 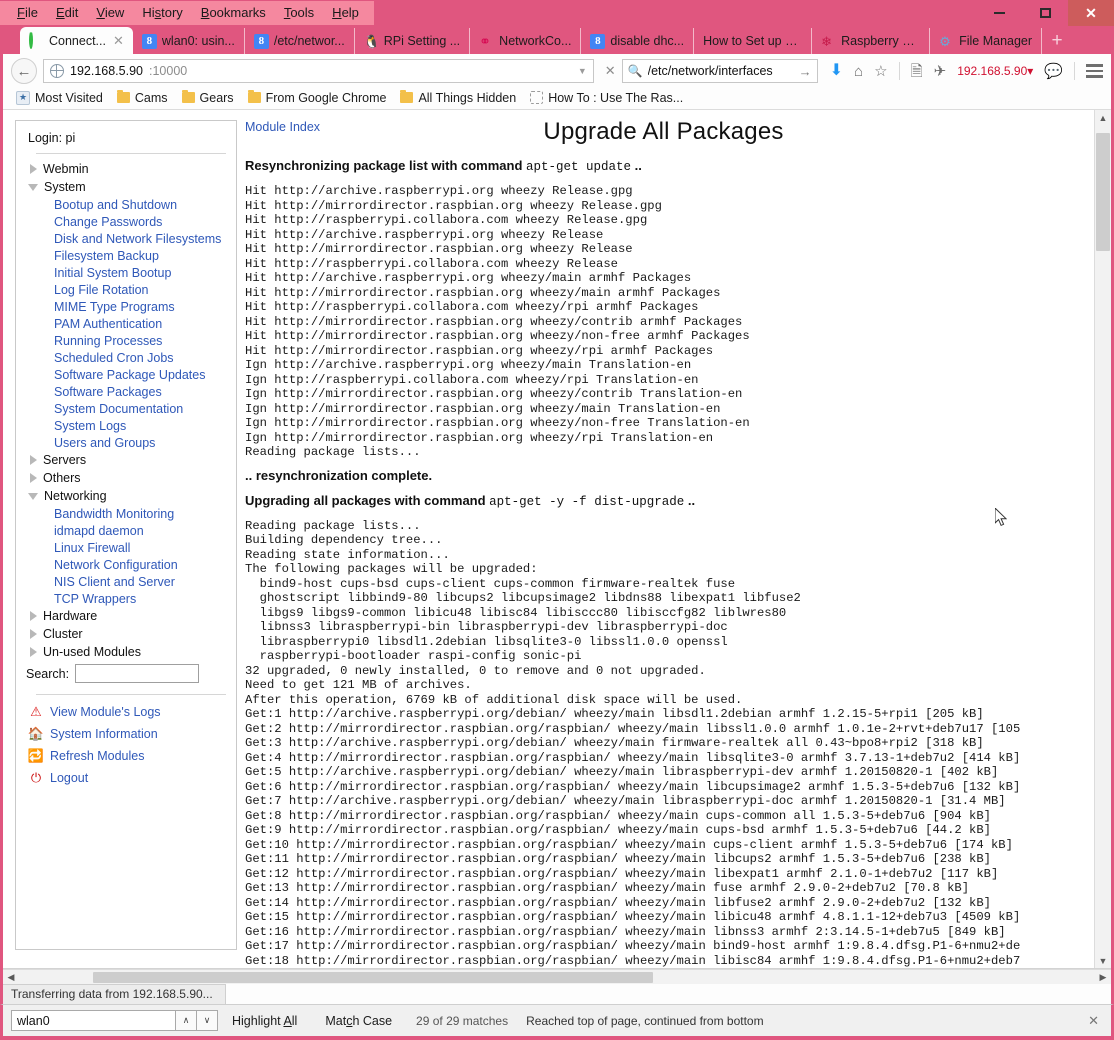 What do you see at coordinates (608, 71) in the screenshot?
I see `stop-icon: ✕` at bounding box center [608, 71].